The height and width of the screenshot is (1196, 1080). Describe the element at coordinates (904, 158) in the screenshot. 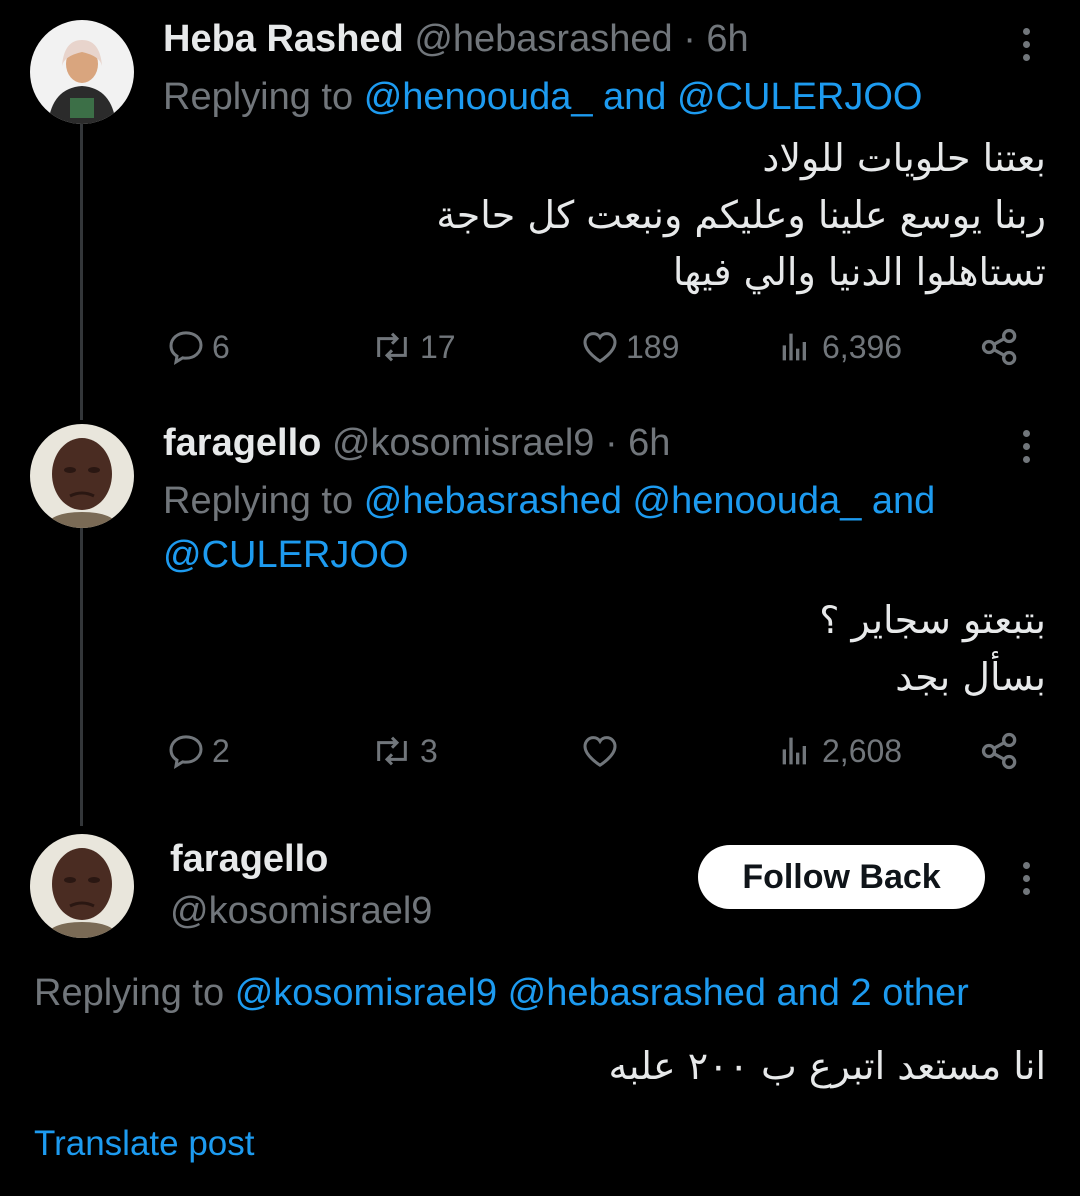

I see `text-line: بعتنا حلويات للولاد` at that location.